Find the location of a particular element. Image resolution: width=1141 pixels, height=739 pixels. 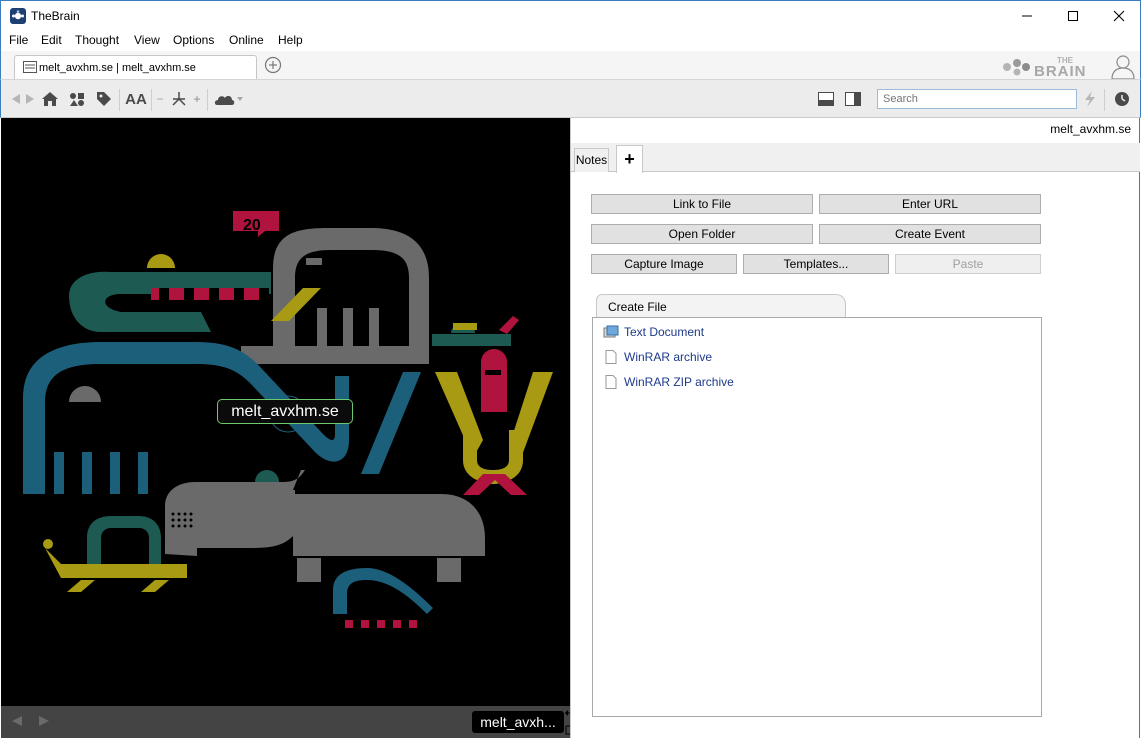

forward-button is located at coordinates (30, 99).